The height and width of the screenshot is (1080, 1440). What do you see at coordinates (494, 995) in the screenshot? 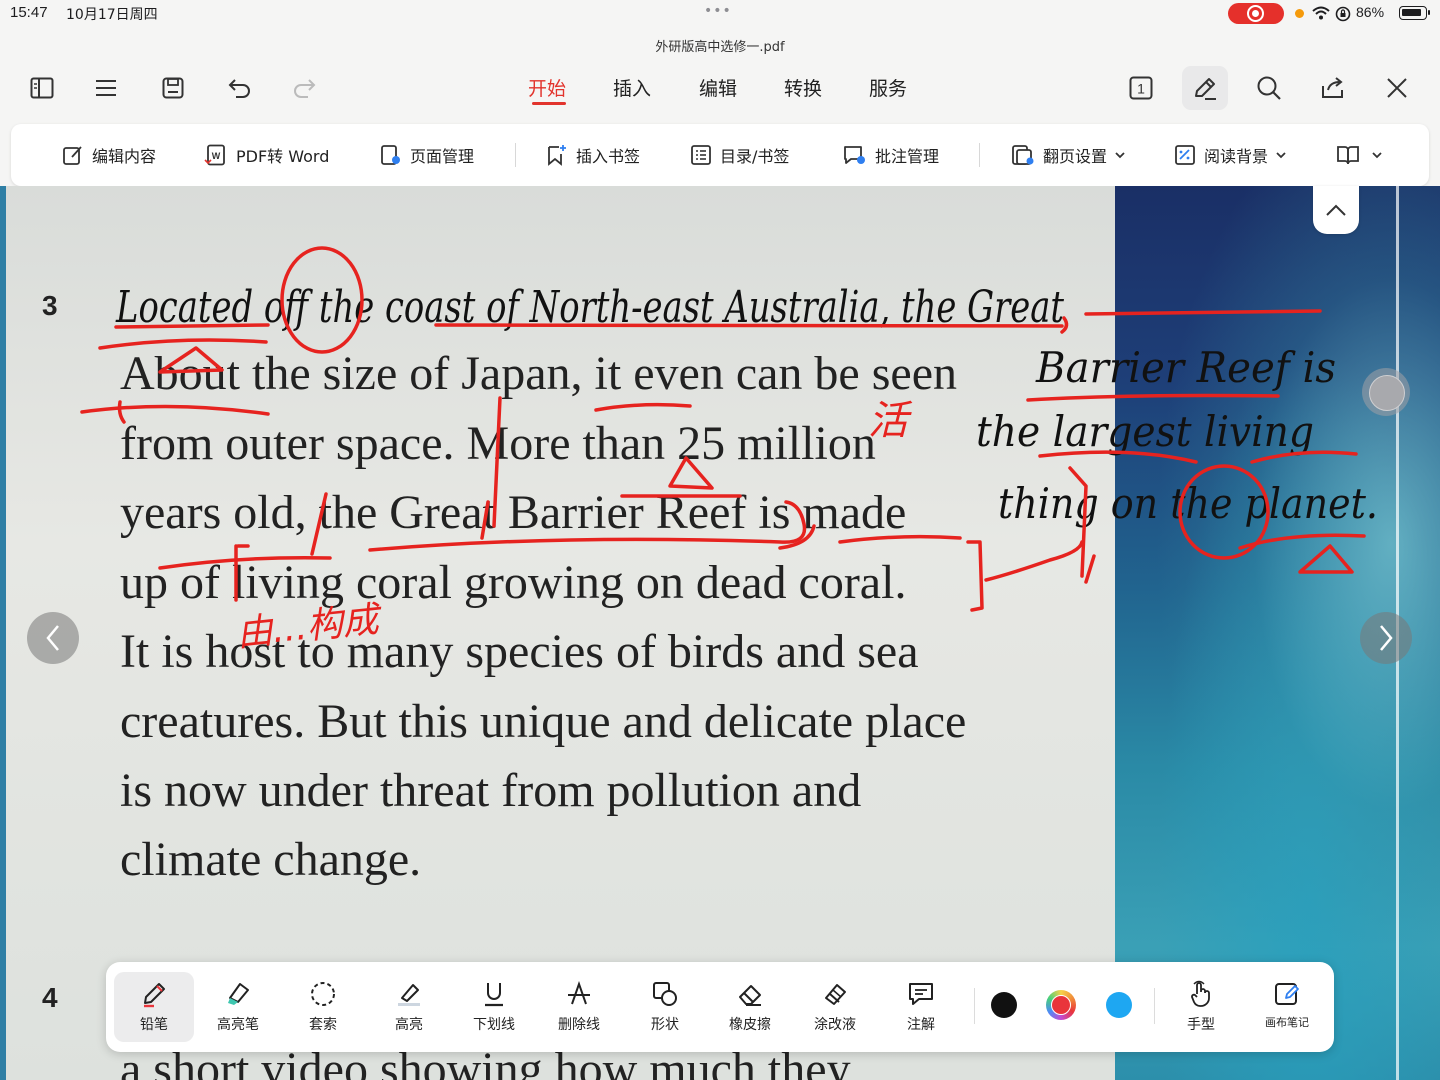
I see `underline-icon` at bounding box center [494, 995].